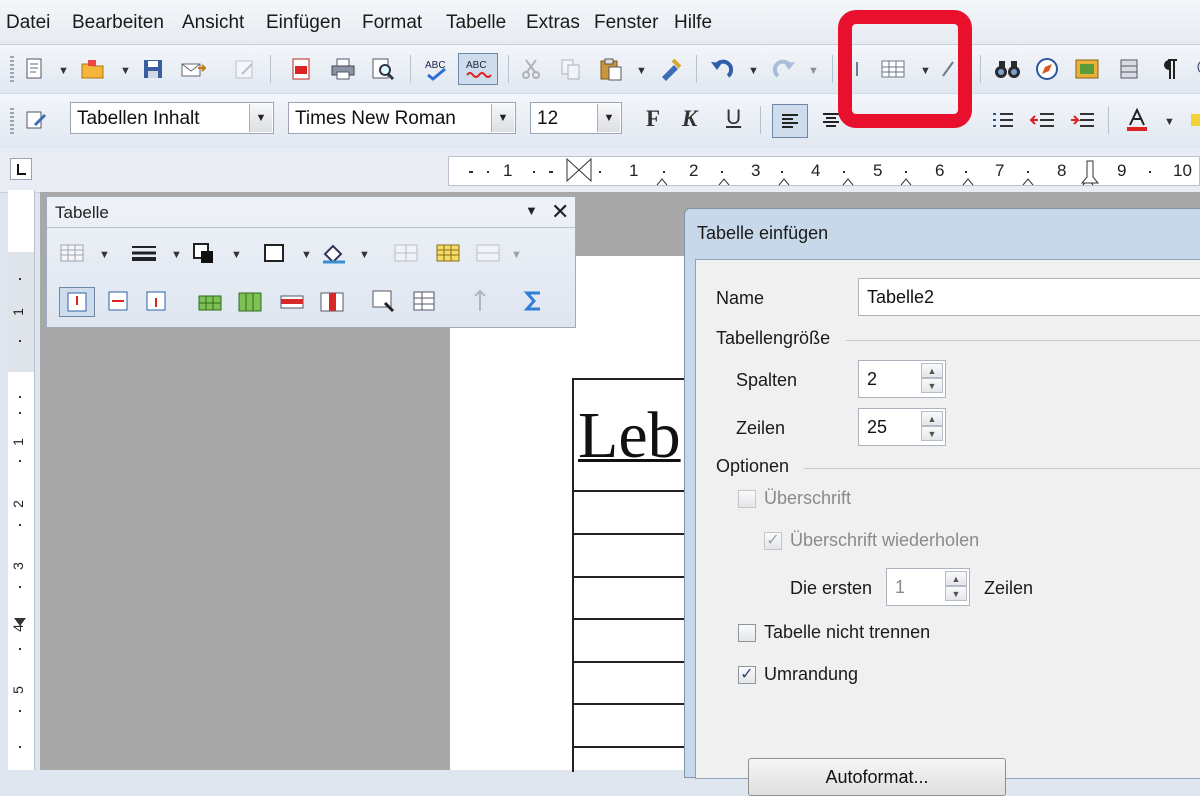 The image size is (1200, 796). Describe the element at coordinates (1129, 69) in the screenshot. I see `data-sources-icon` at that location.